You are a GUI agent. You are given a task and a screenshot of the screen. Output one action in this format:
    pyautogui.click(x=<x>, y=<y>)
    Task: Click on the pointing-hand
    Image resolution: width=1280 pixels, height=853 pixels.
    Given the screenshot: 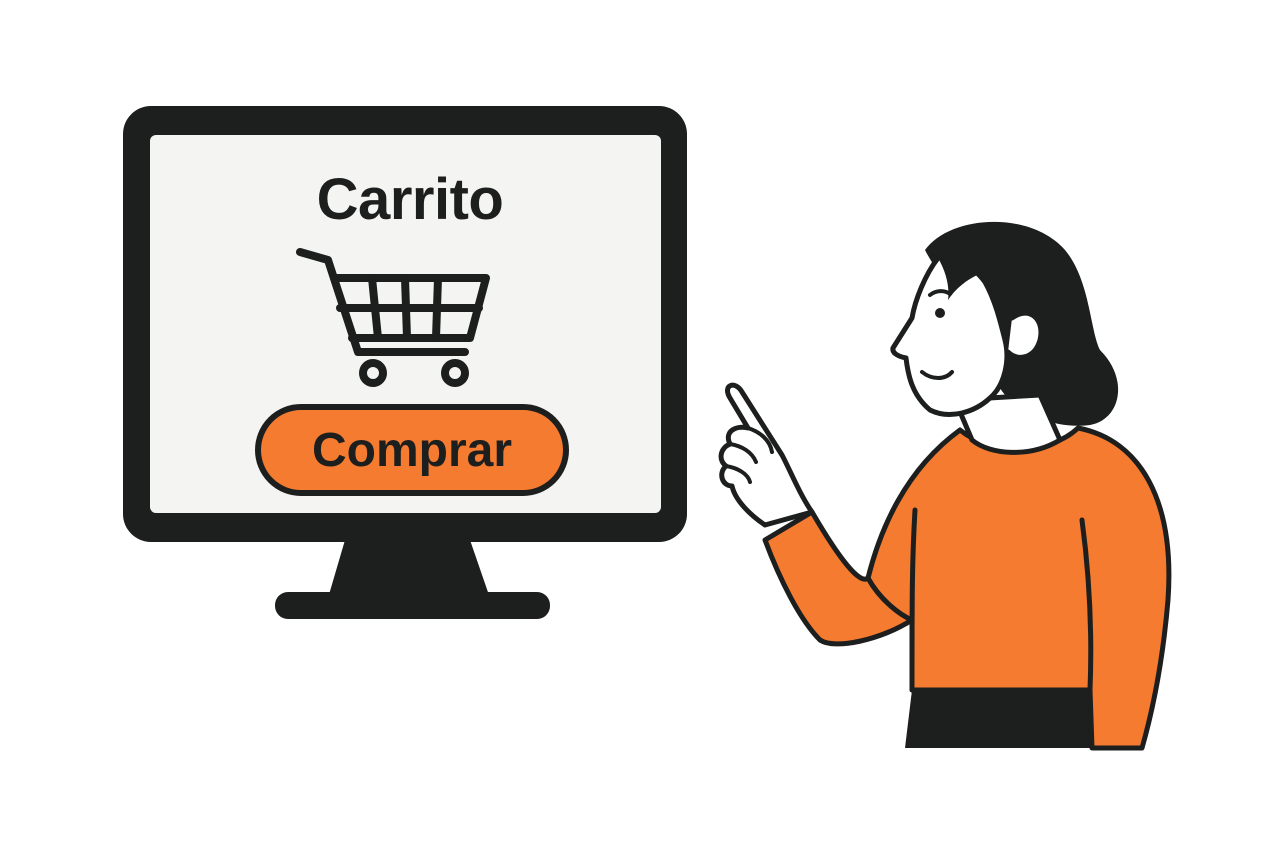 What is the action you would take?
    pyautogui.click(x=766, y=455)
    